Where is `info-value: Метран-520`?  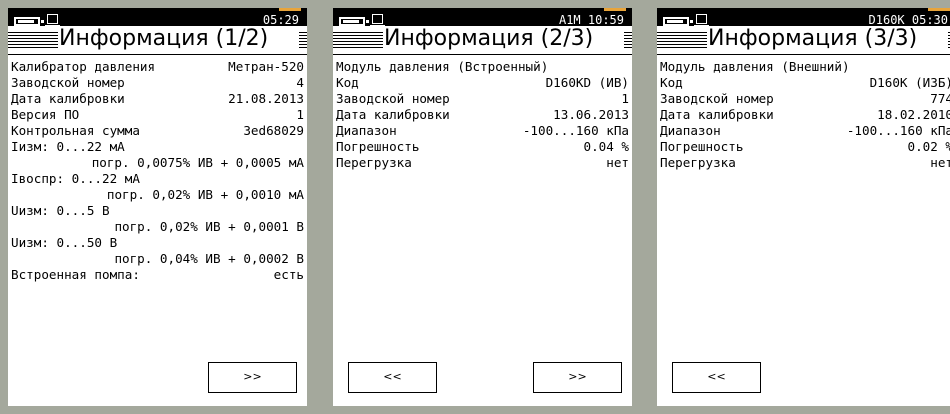
info-value: Метран-520 is located at coordinates (266, 66).